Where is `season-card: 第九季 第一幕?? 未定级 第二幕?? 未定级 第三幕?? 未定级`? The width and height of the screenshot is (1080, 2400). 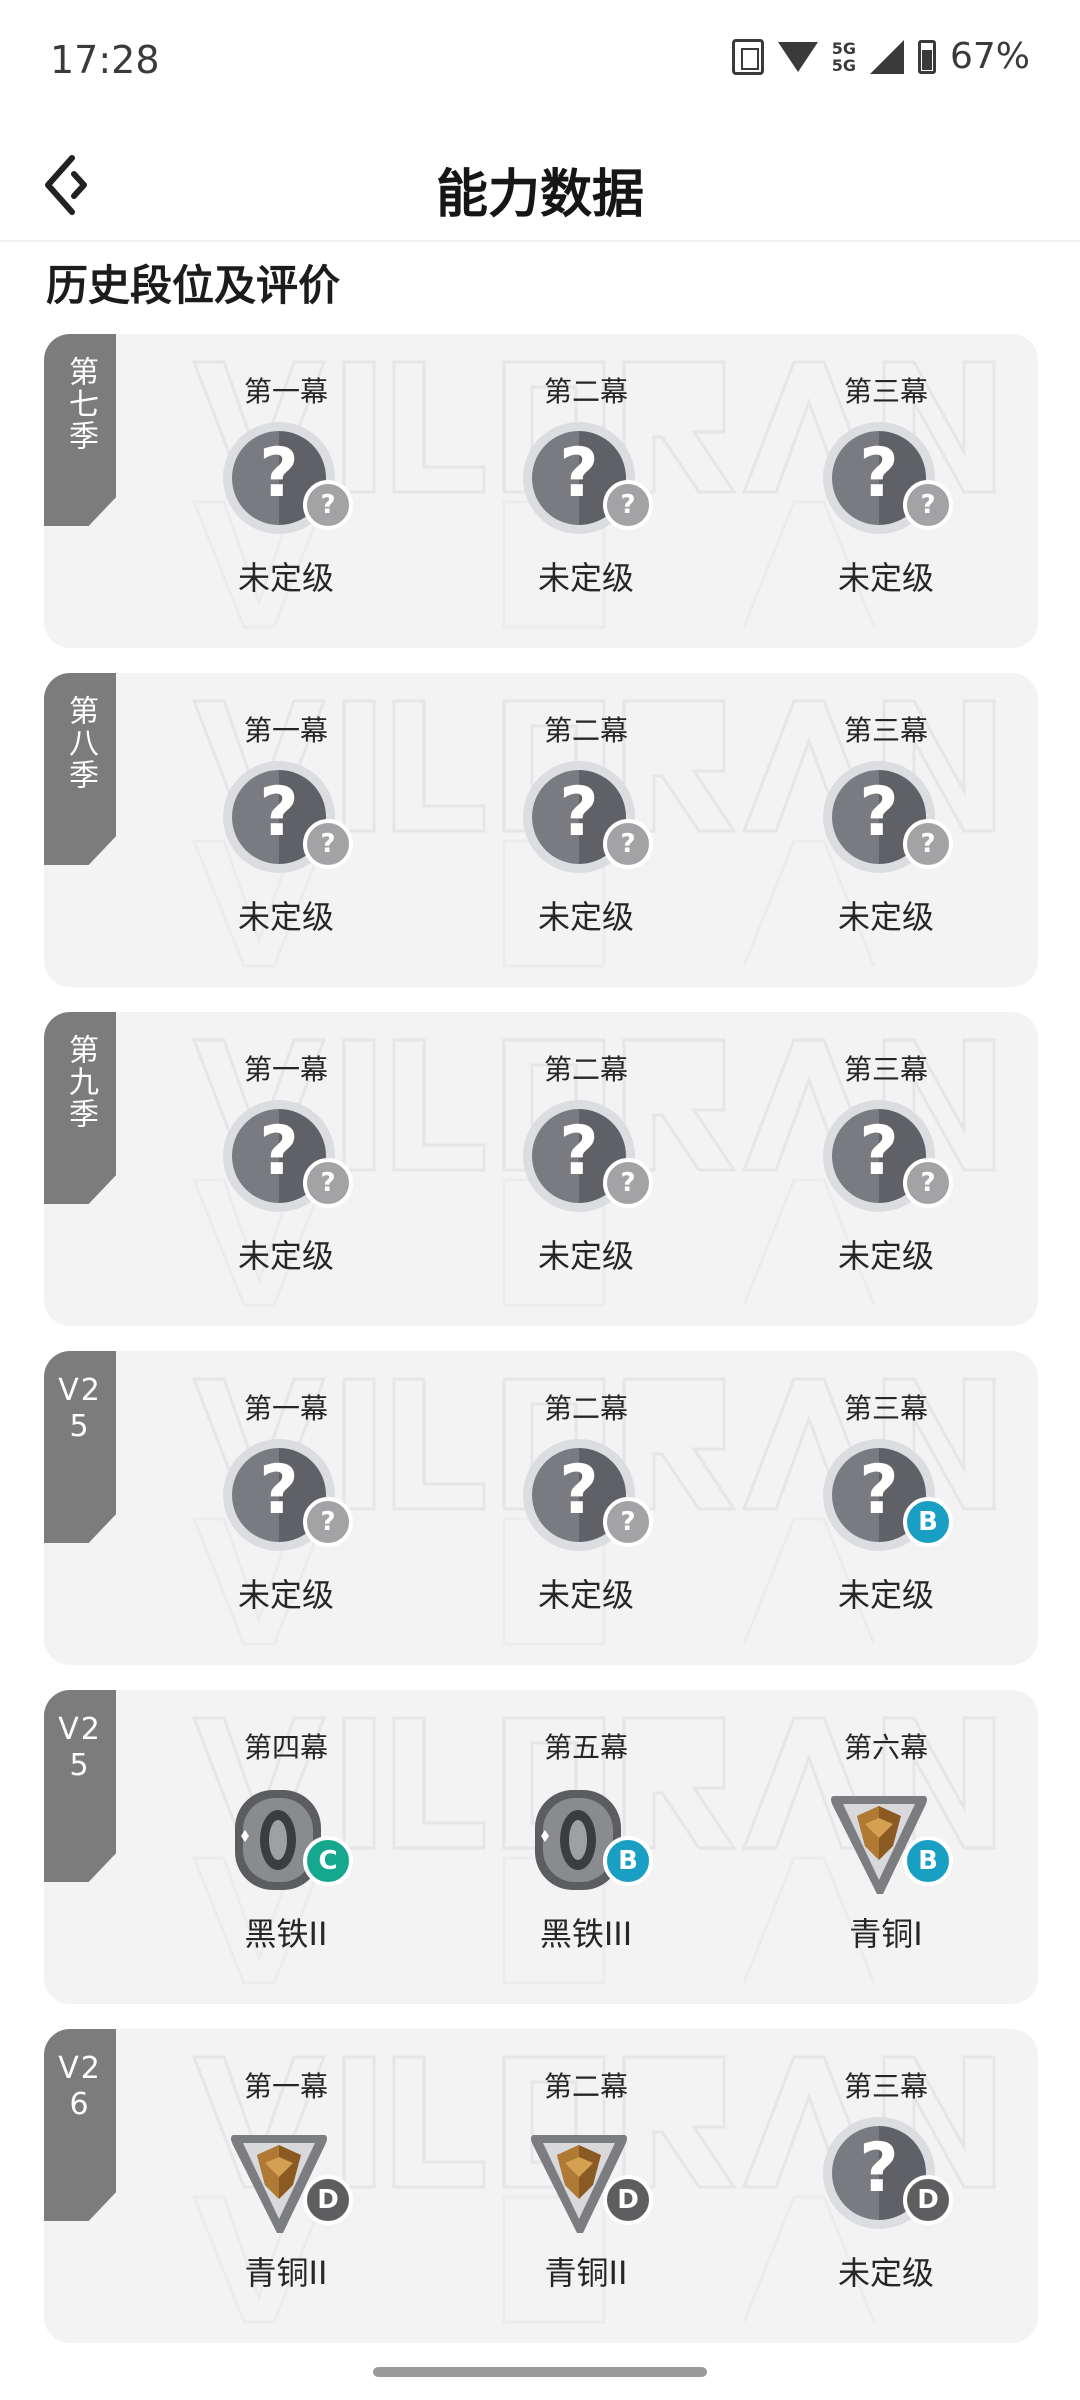 season-card: 第九季 第一幕?? 未定级 第二幕?? 未定级 第三幕?? 未定级 is located at coordinates (541, 1169).